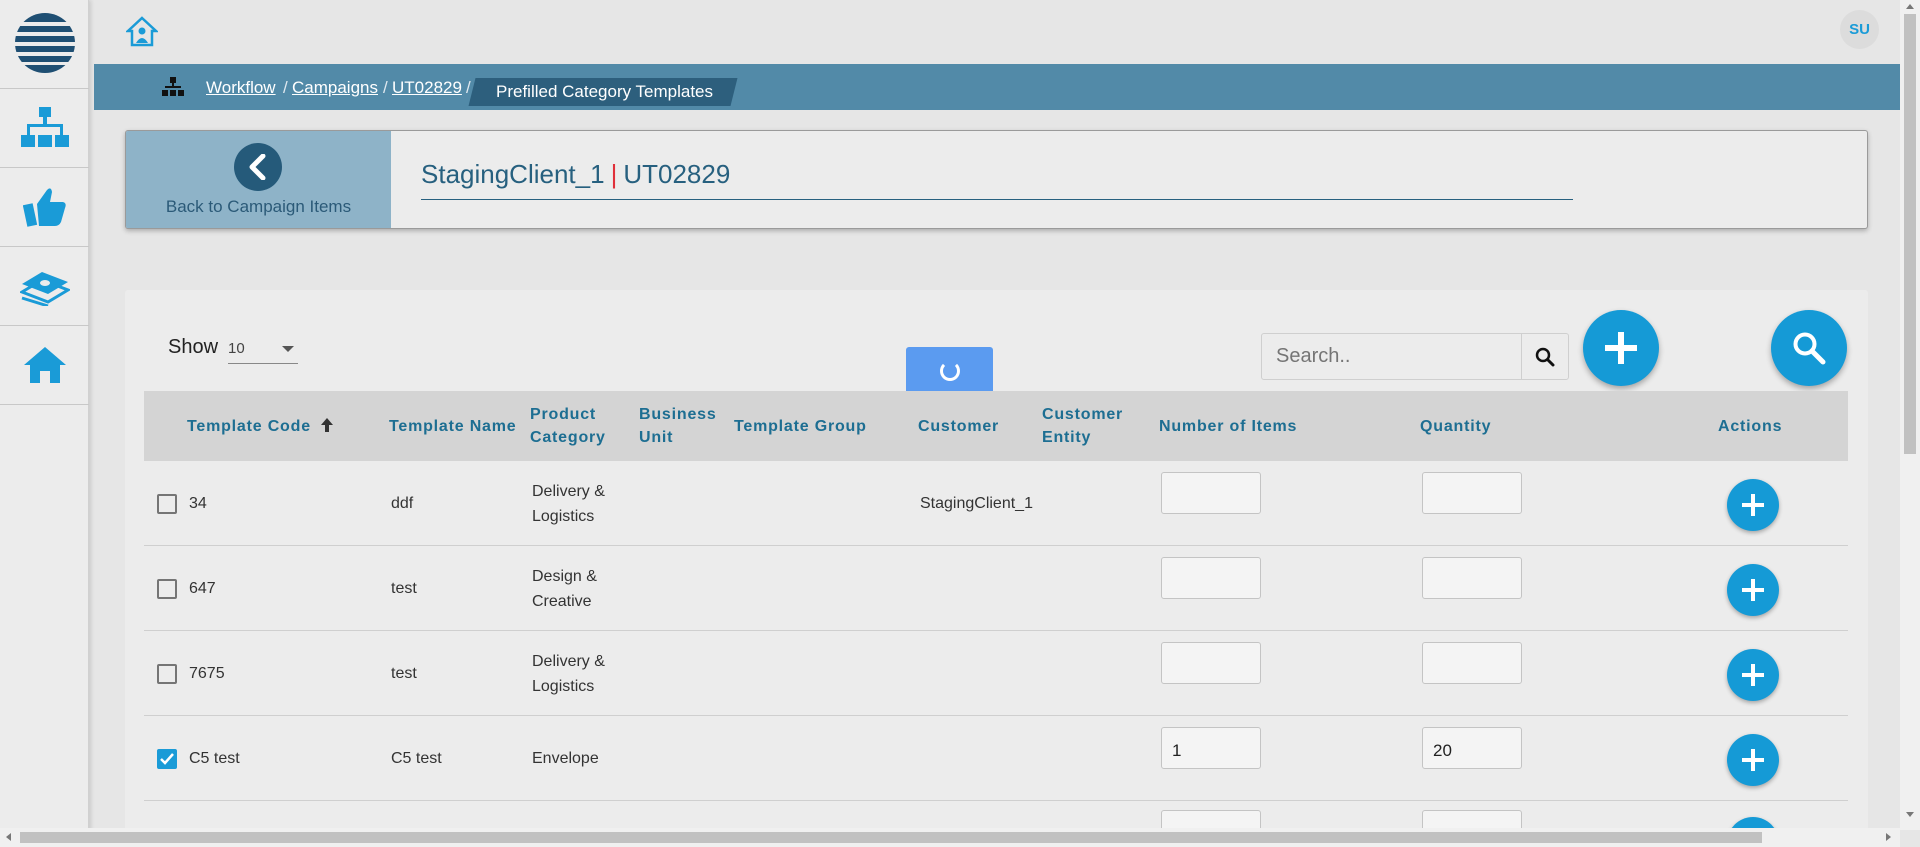  I want to click on back-to-campaign-items-button: Back to Campaign Items, so click(258, 179).